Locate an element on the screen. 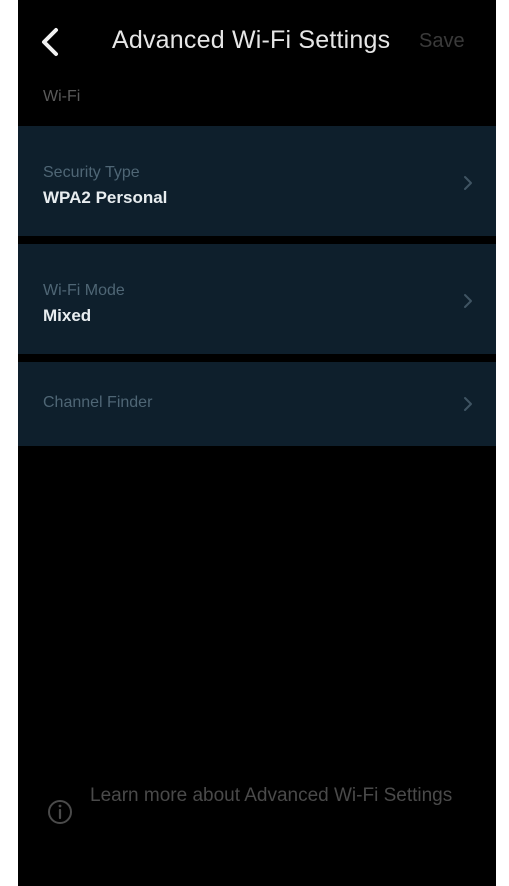 This screenshot has width=509, height=886. row-label: Security Type is located at coordinates (91, 172).